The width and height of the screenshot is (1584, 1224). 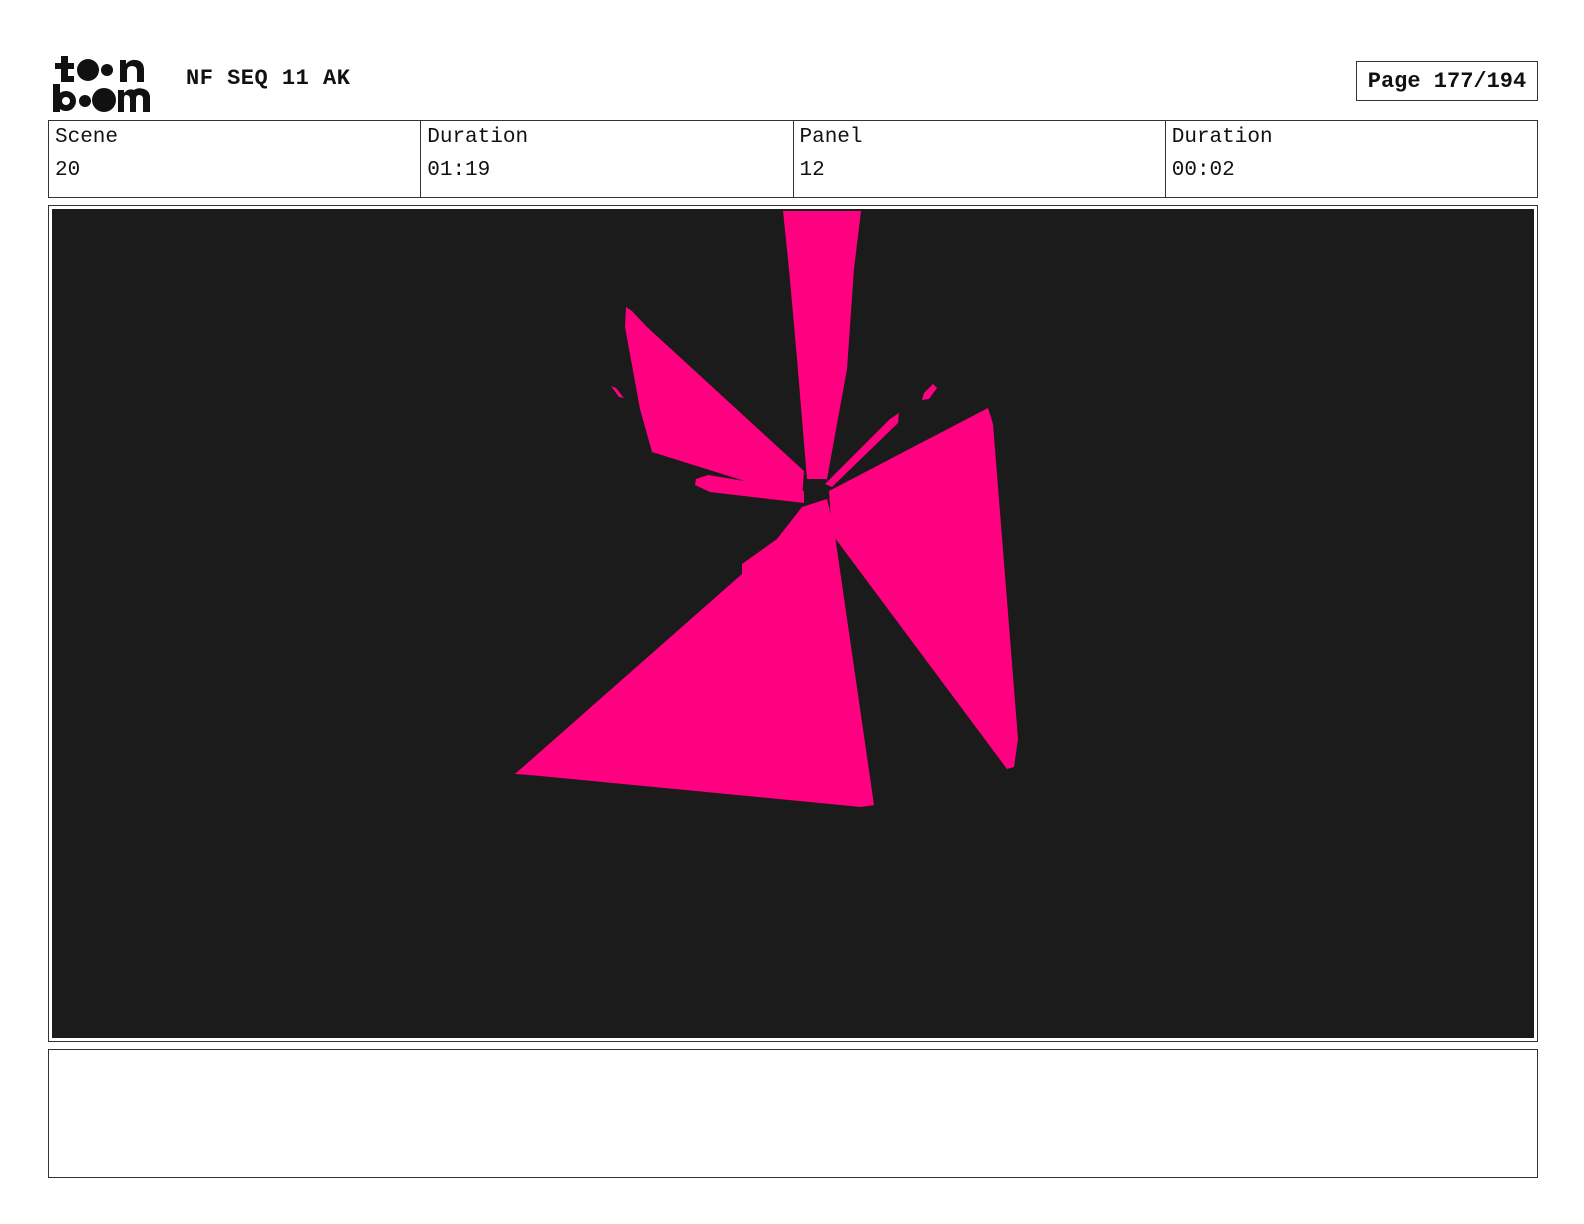 What do you see at coordinates (980, 159) in the screenshot?
I see `panel-cell: Panel 12` at bounding box center [980, 159].